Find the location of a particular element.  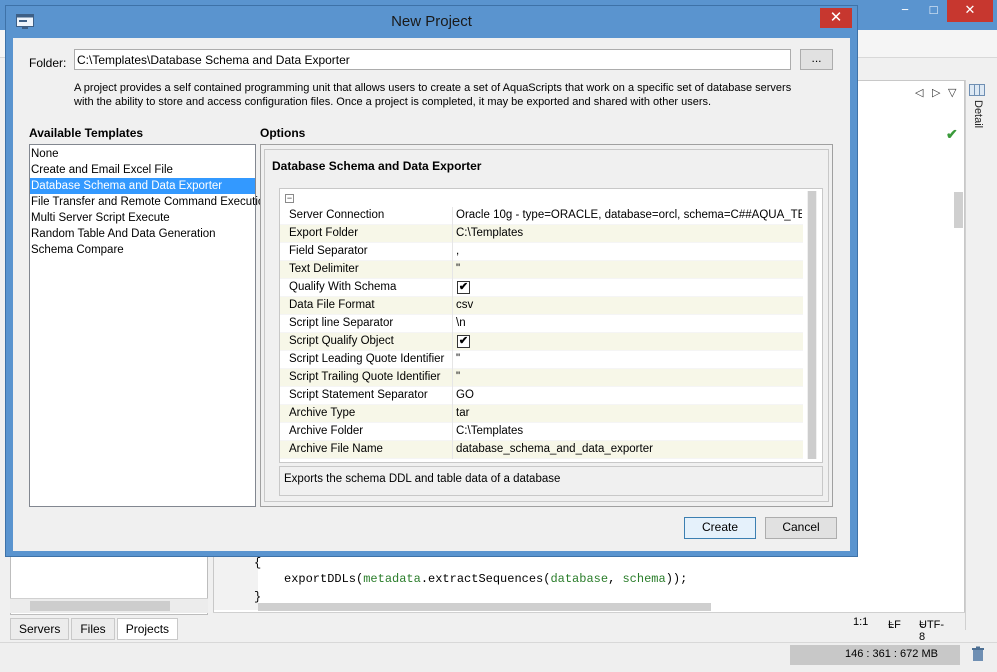

collapse-icon: − is located at coordinates (289, 198).